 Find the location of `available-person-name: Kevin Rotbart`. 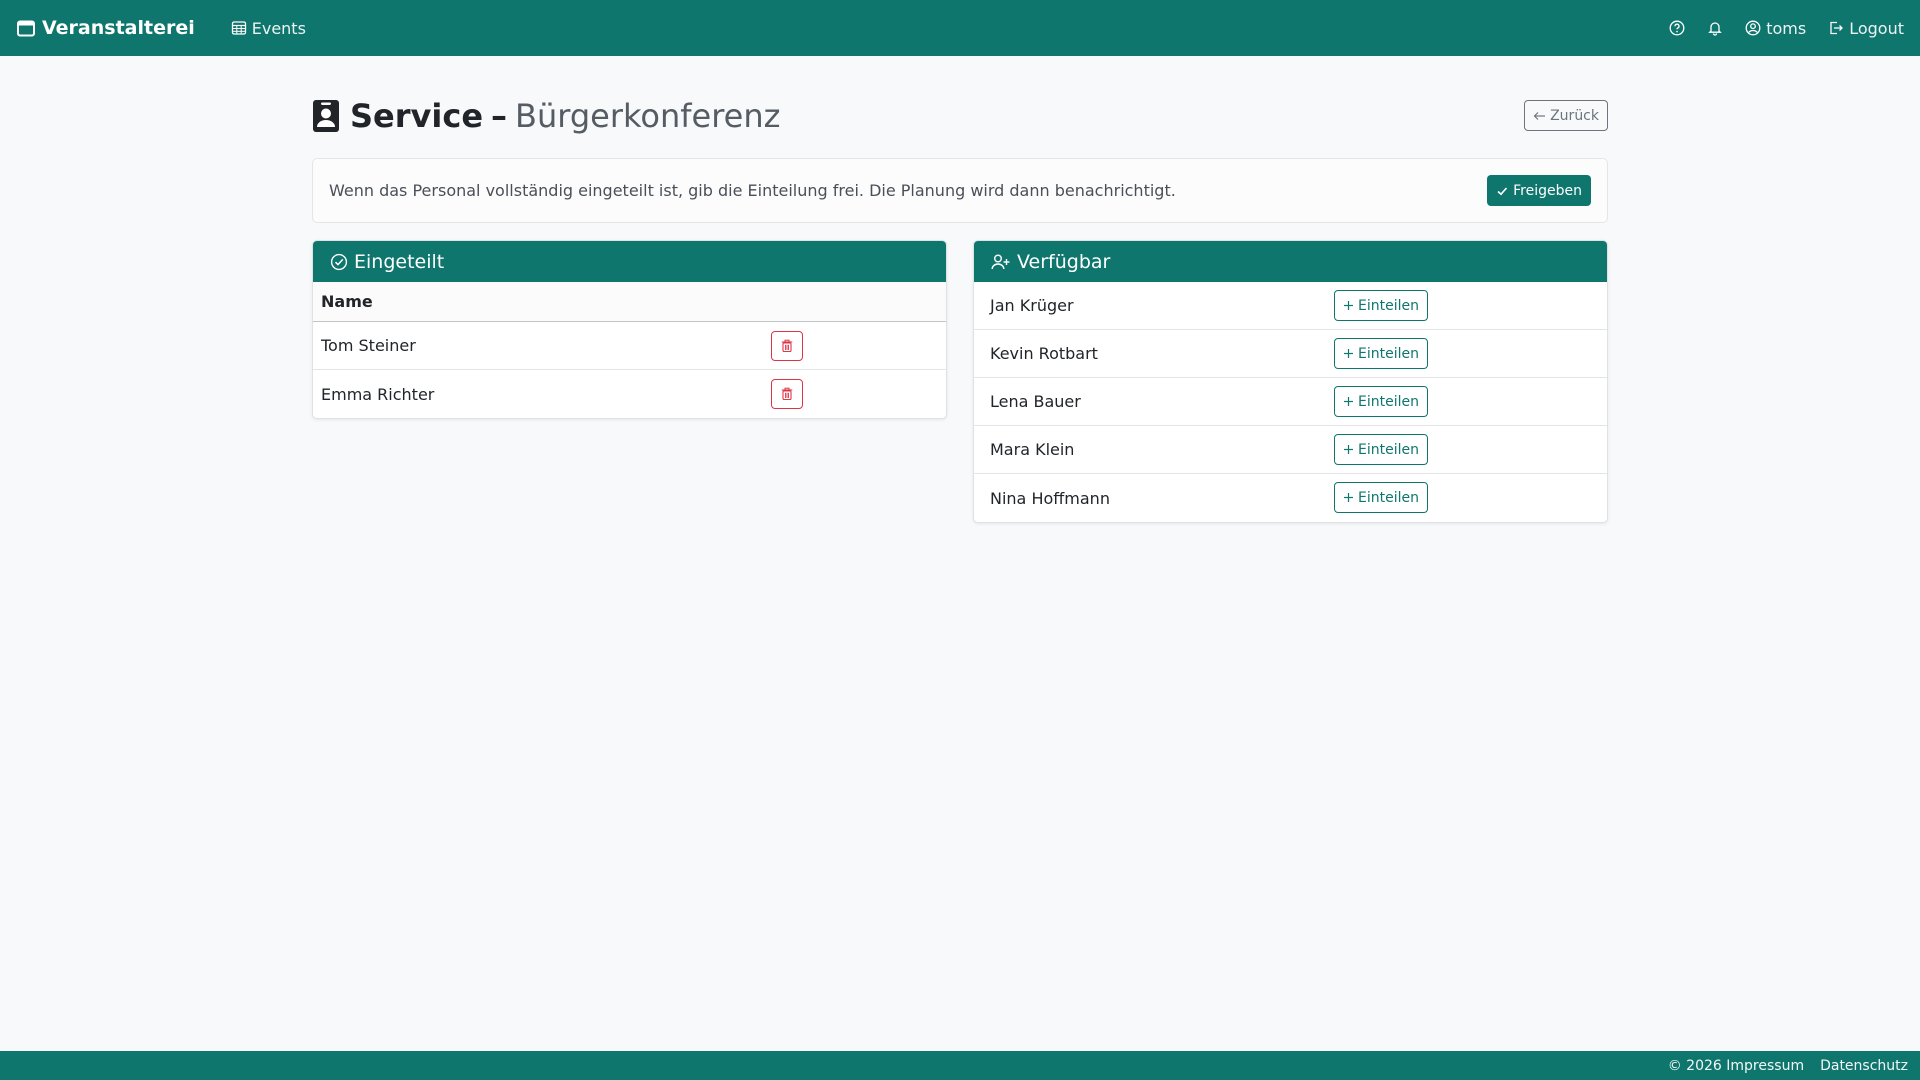

available-person-name: Kevin Rotbart is located at coordinates (1044, 353).